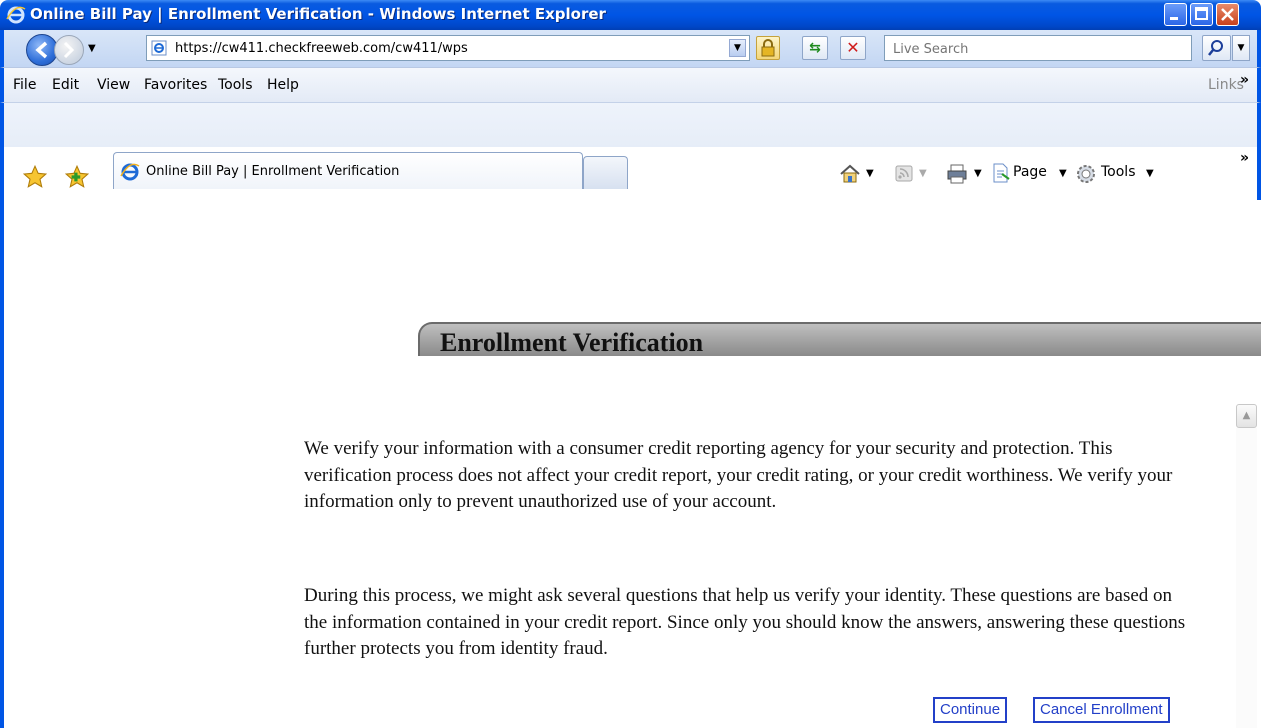 The height and width of the screenshot is (728, 1261). Describe the element at coordinates (130, 172) in the screenshot. I see `ie-tab-icon` at that location.